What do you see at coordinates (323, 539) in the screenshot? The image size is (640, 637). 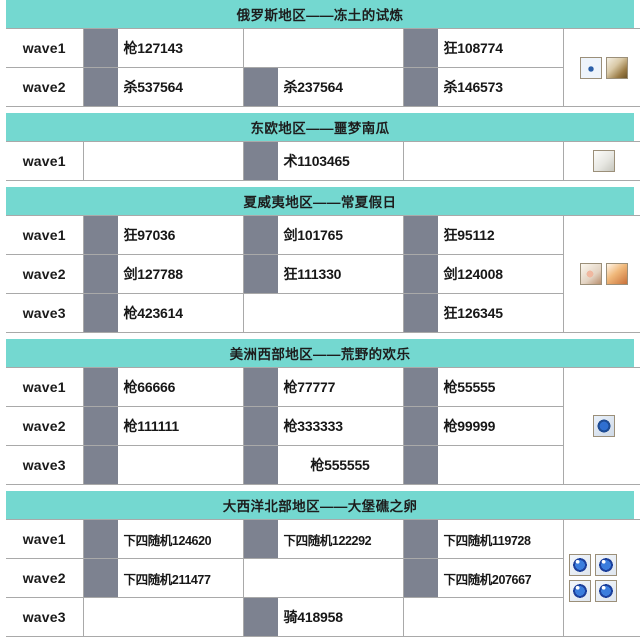 I see `enemy-cell: 下四随机122292` at bounding box center [323, 539].